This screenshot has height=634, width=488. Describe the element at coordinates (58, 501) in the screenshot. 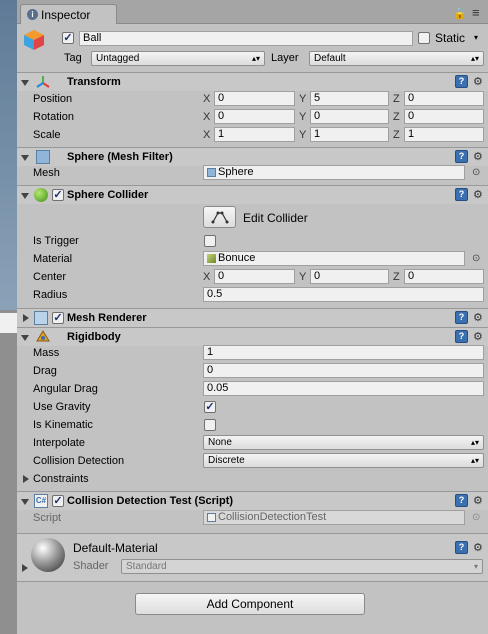

I see `script-enabled-checkbox: ✓` at that location.